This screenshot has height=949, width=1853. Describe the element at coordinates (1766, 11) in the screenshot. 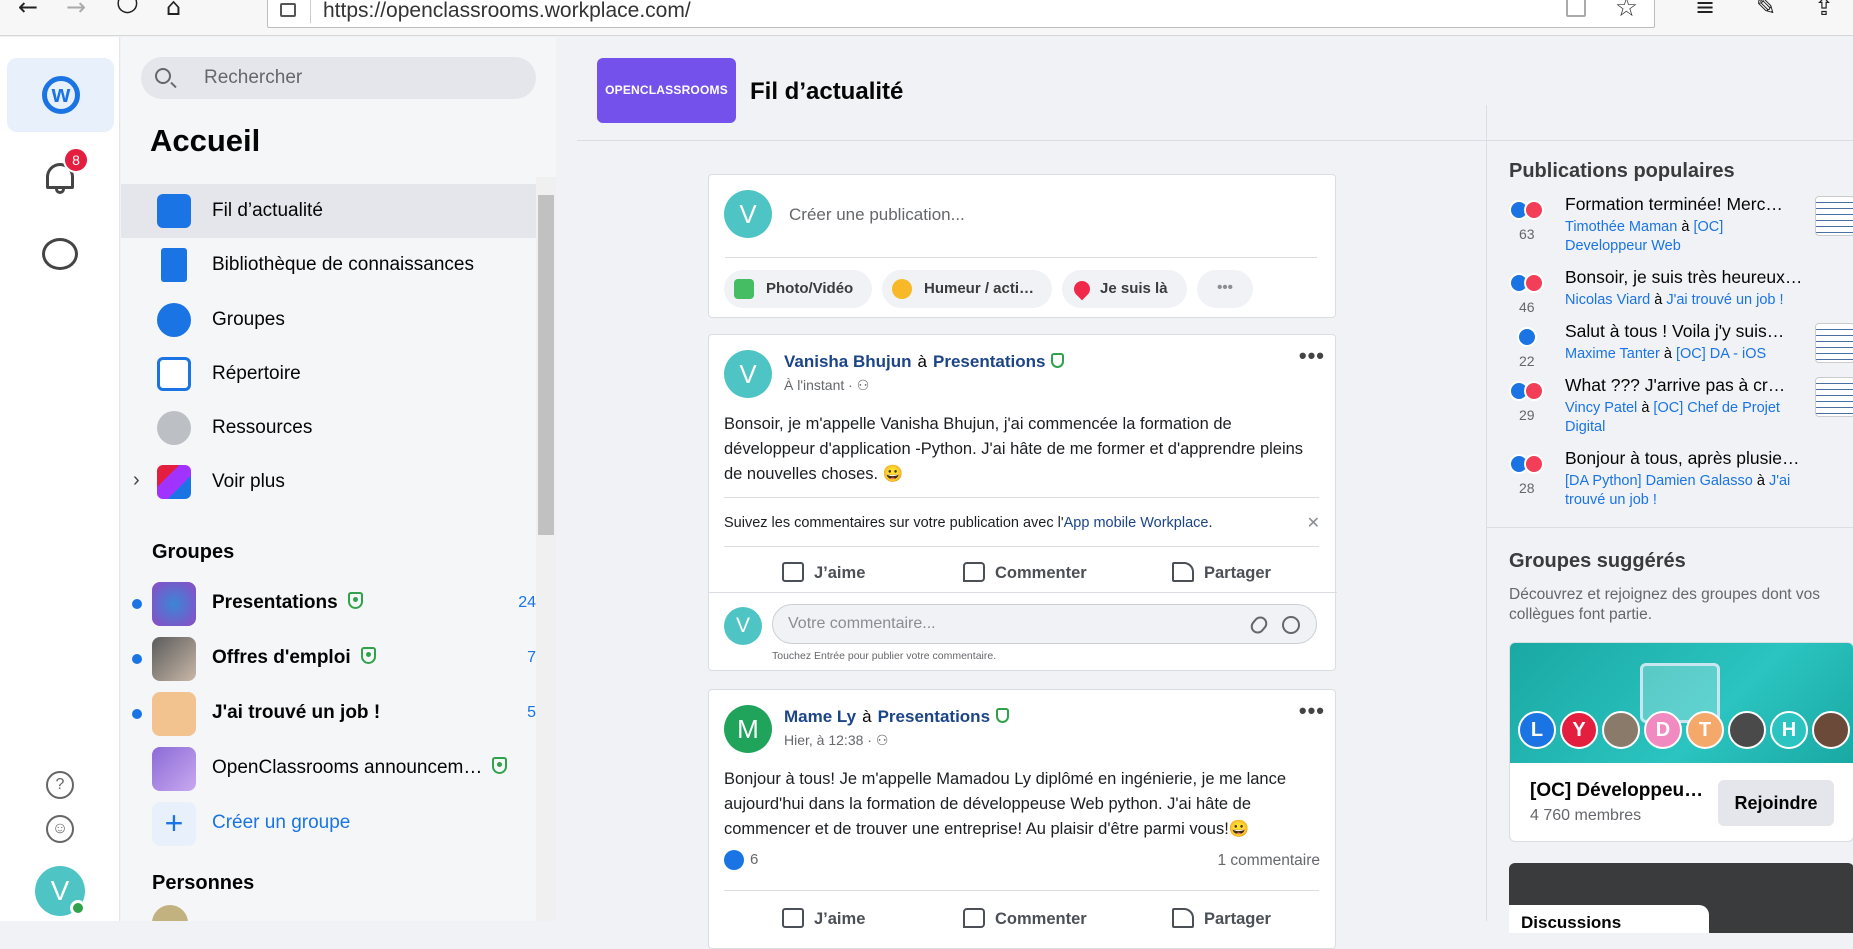

I see `pen-icon: ✎` at that location.